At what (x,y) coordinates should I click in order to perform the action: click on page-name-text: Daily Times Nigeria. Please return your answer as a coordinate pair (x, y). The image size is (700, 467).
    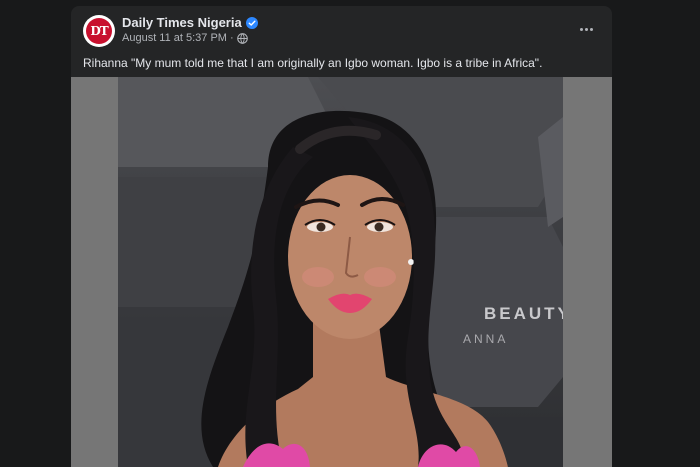
    Looking at the image, I should click on (182, 22).